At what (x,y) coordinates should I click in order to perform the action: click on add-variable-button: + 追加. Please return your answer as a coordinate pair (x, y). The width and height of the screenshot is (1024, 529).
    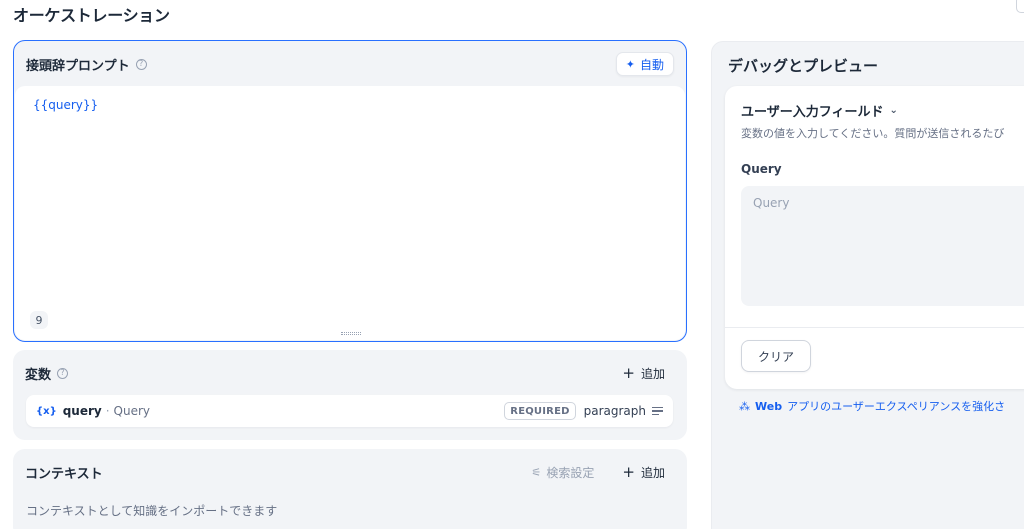
    Looking at the image, I should click on (643, 373).